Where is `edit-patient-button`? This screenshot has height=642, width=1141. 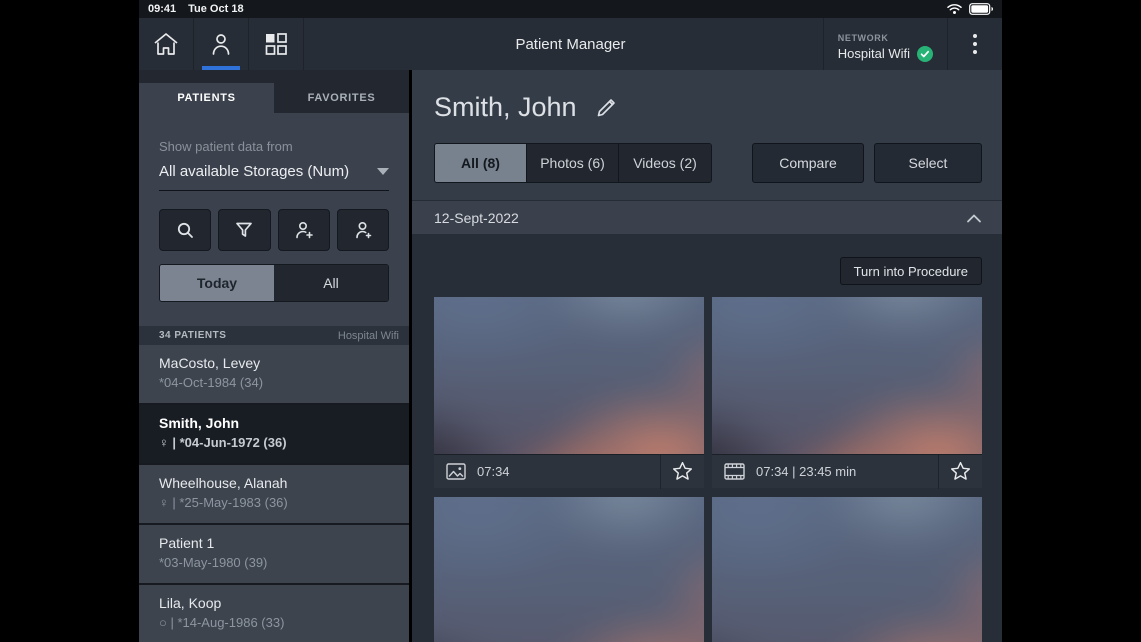
edit-patient-button is located at coordinates (606, 108).